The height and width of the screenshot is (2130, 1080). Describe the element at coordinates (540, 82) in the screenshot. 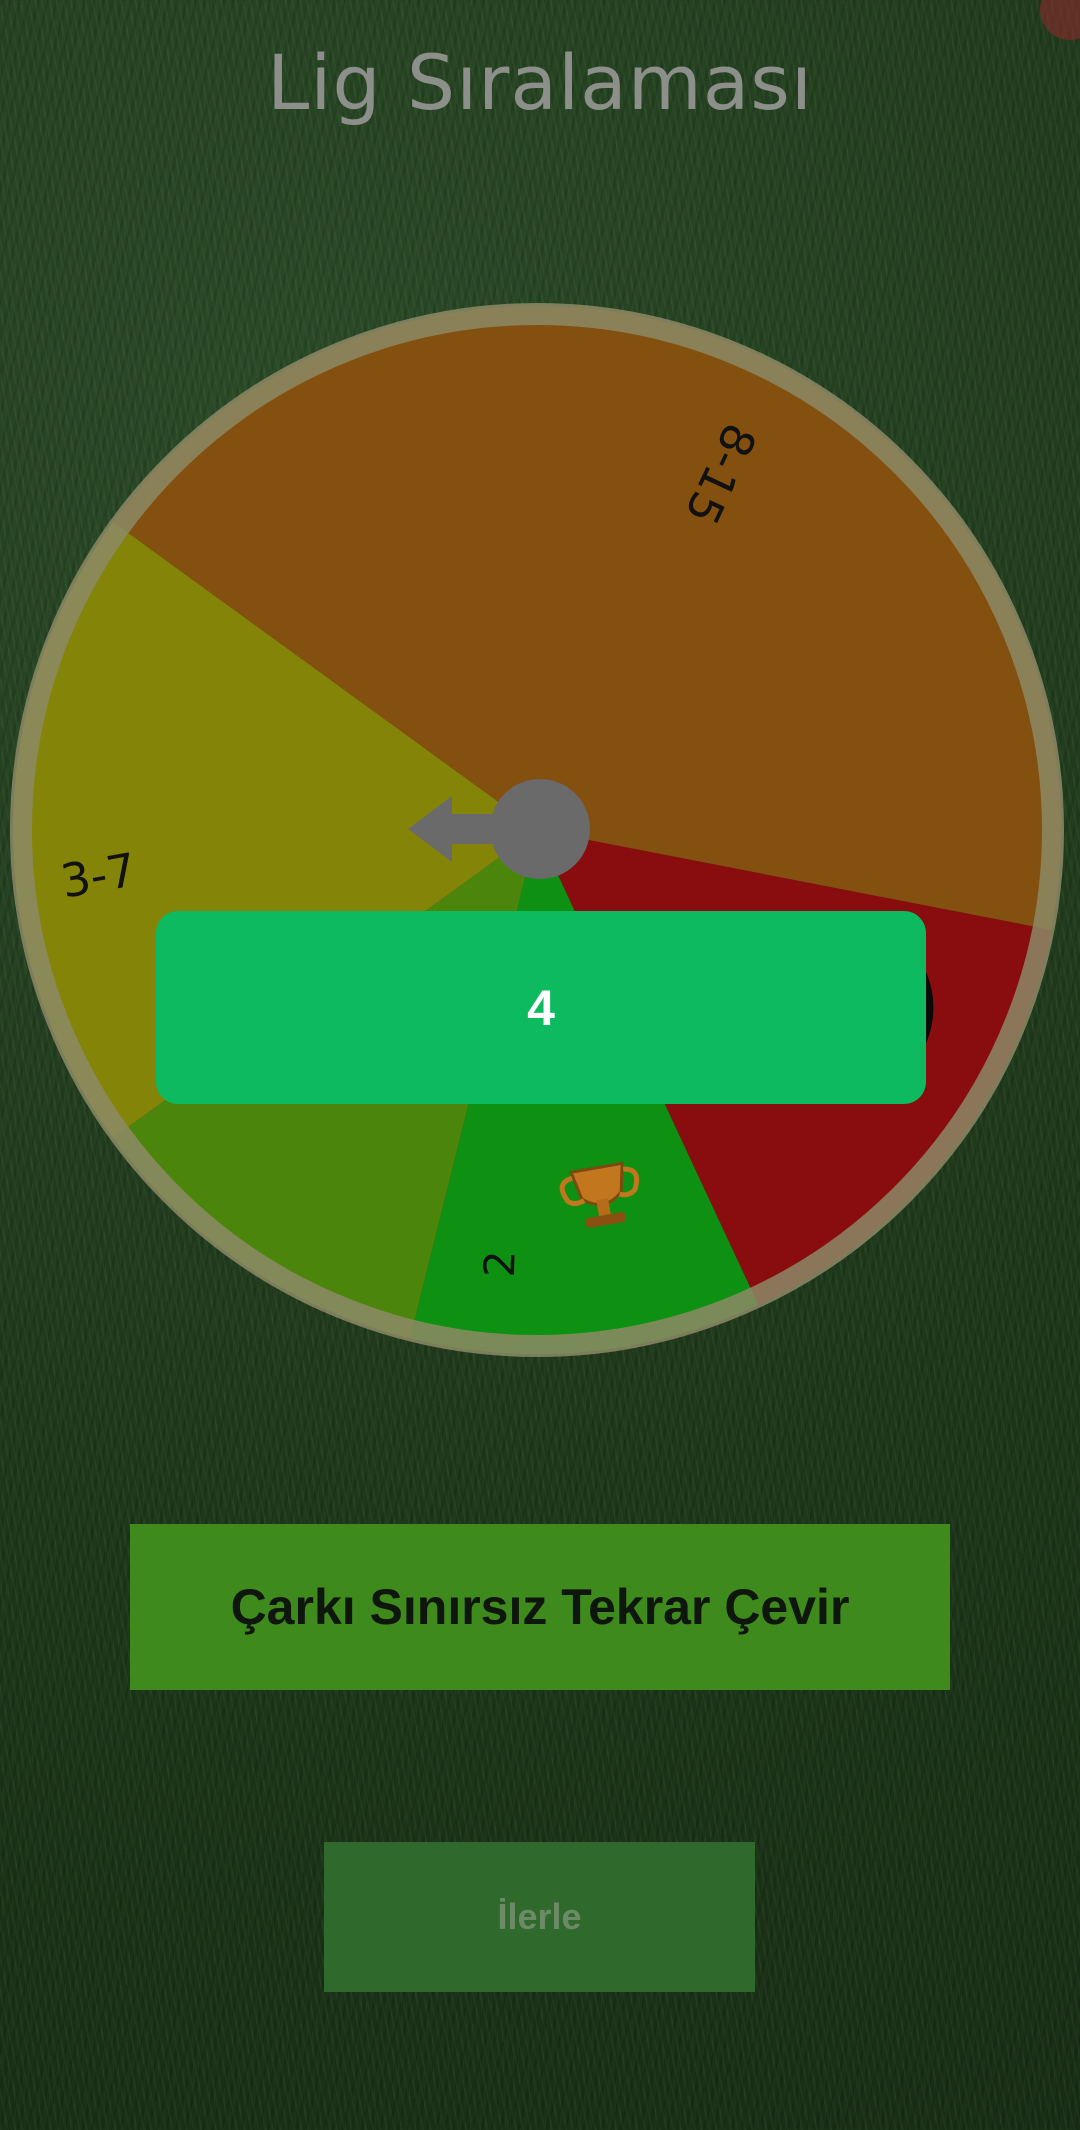

I see `page-title: Lig Sıralaması` at that location.